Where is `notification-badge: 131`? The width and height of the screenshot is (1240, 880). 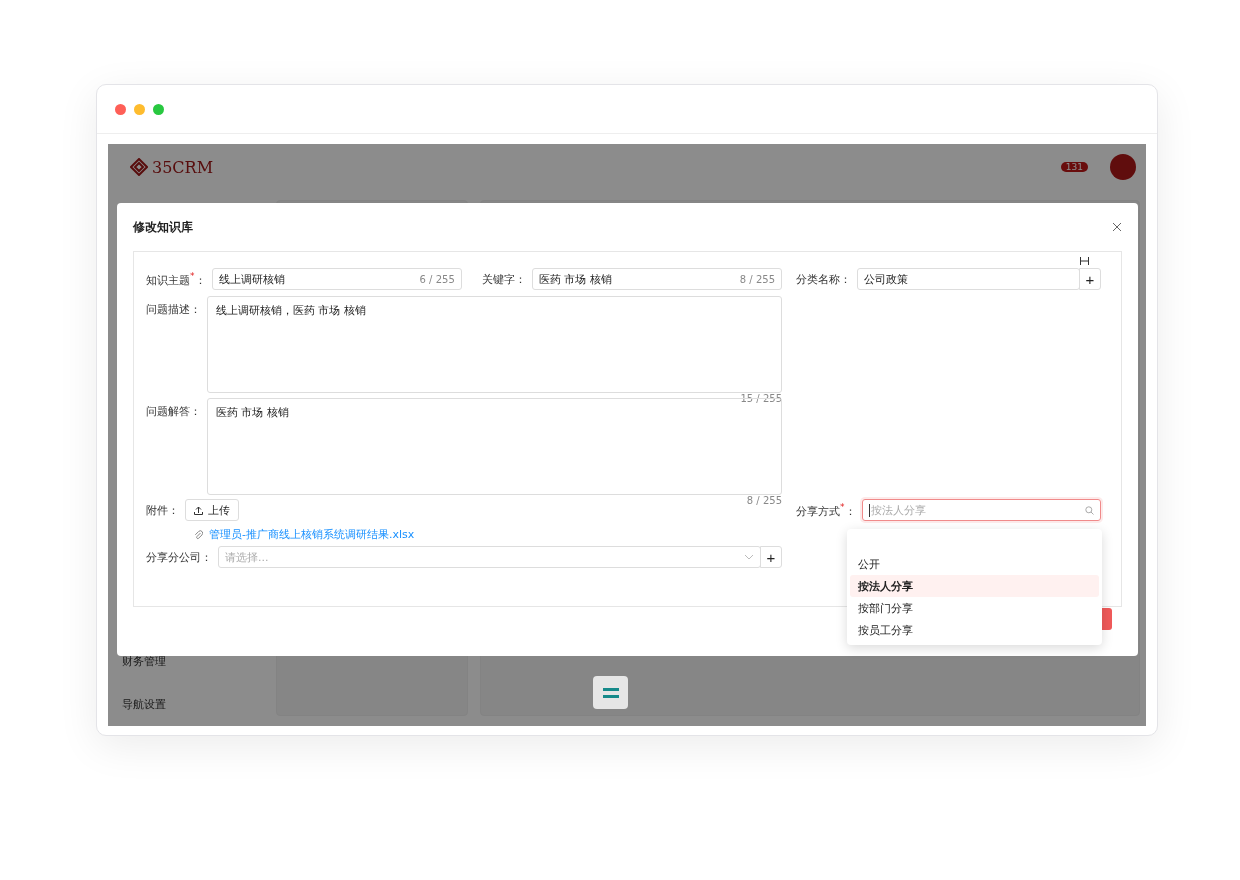
notification-badge: 131 is located at coordinates (1074, 167).